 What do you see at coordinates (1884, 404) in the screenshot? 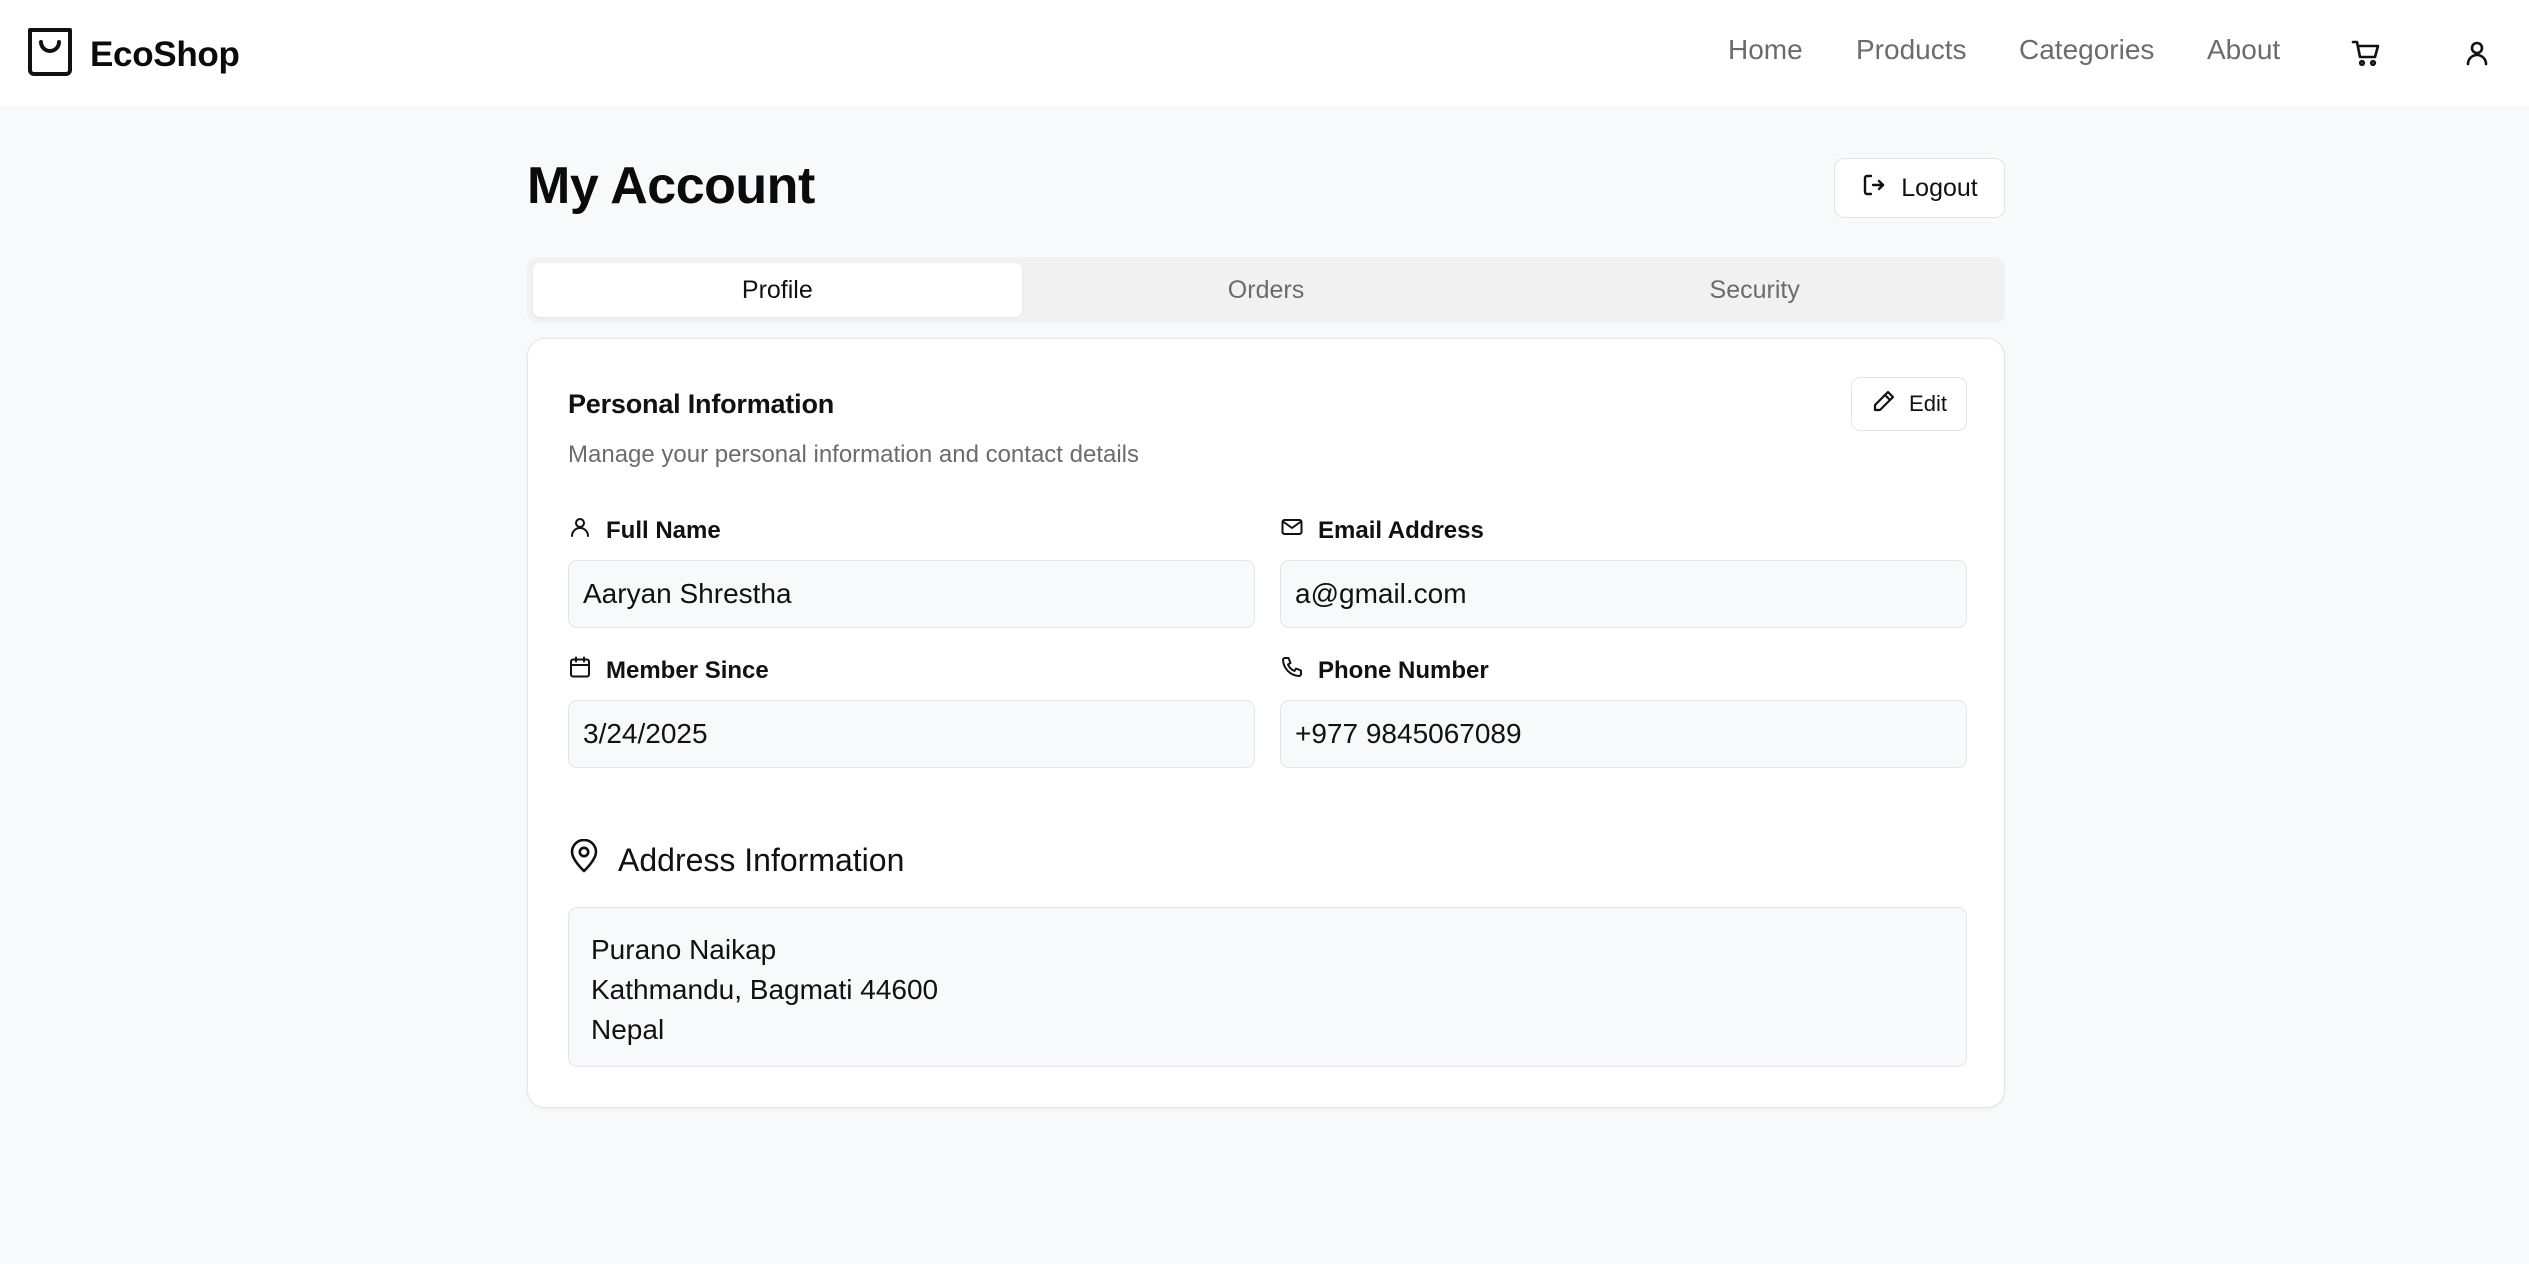
I see `pencil-icon` at bounding box center [1884, 404].